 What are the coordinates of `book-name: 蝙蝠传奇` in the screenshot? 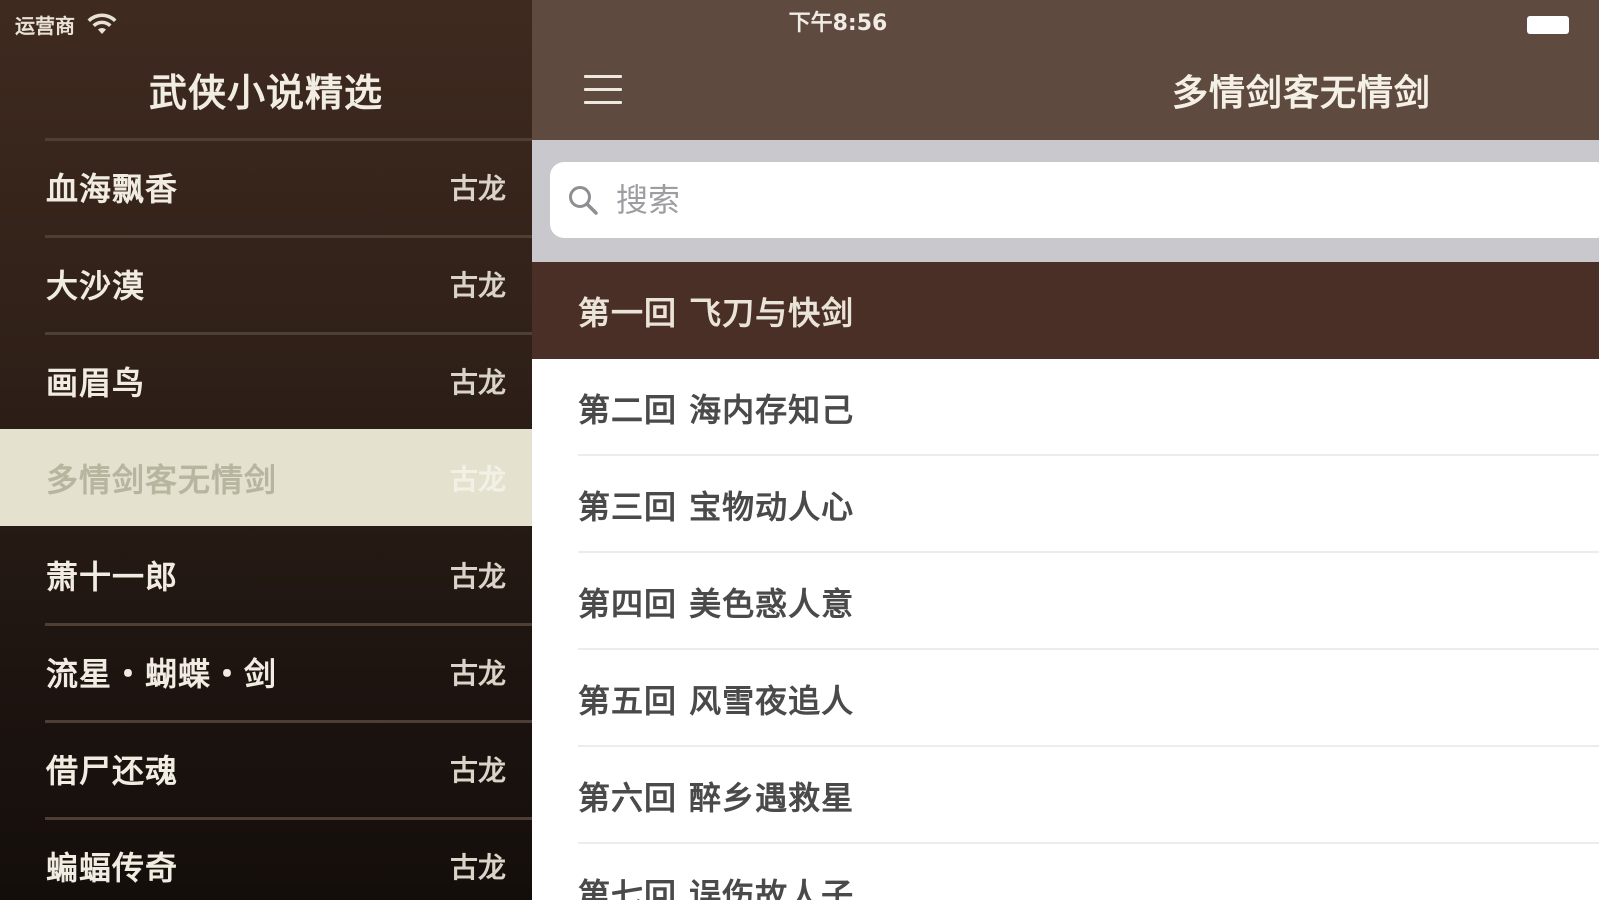 It's located at (112, 867).